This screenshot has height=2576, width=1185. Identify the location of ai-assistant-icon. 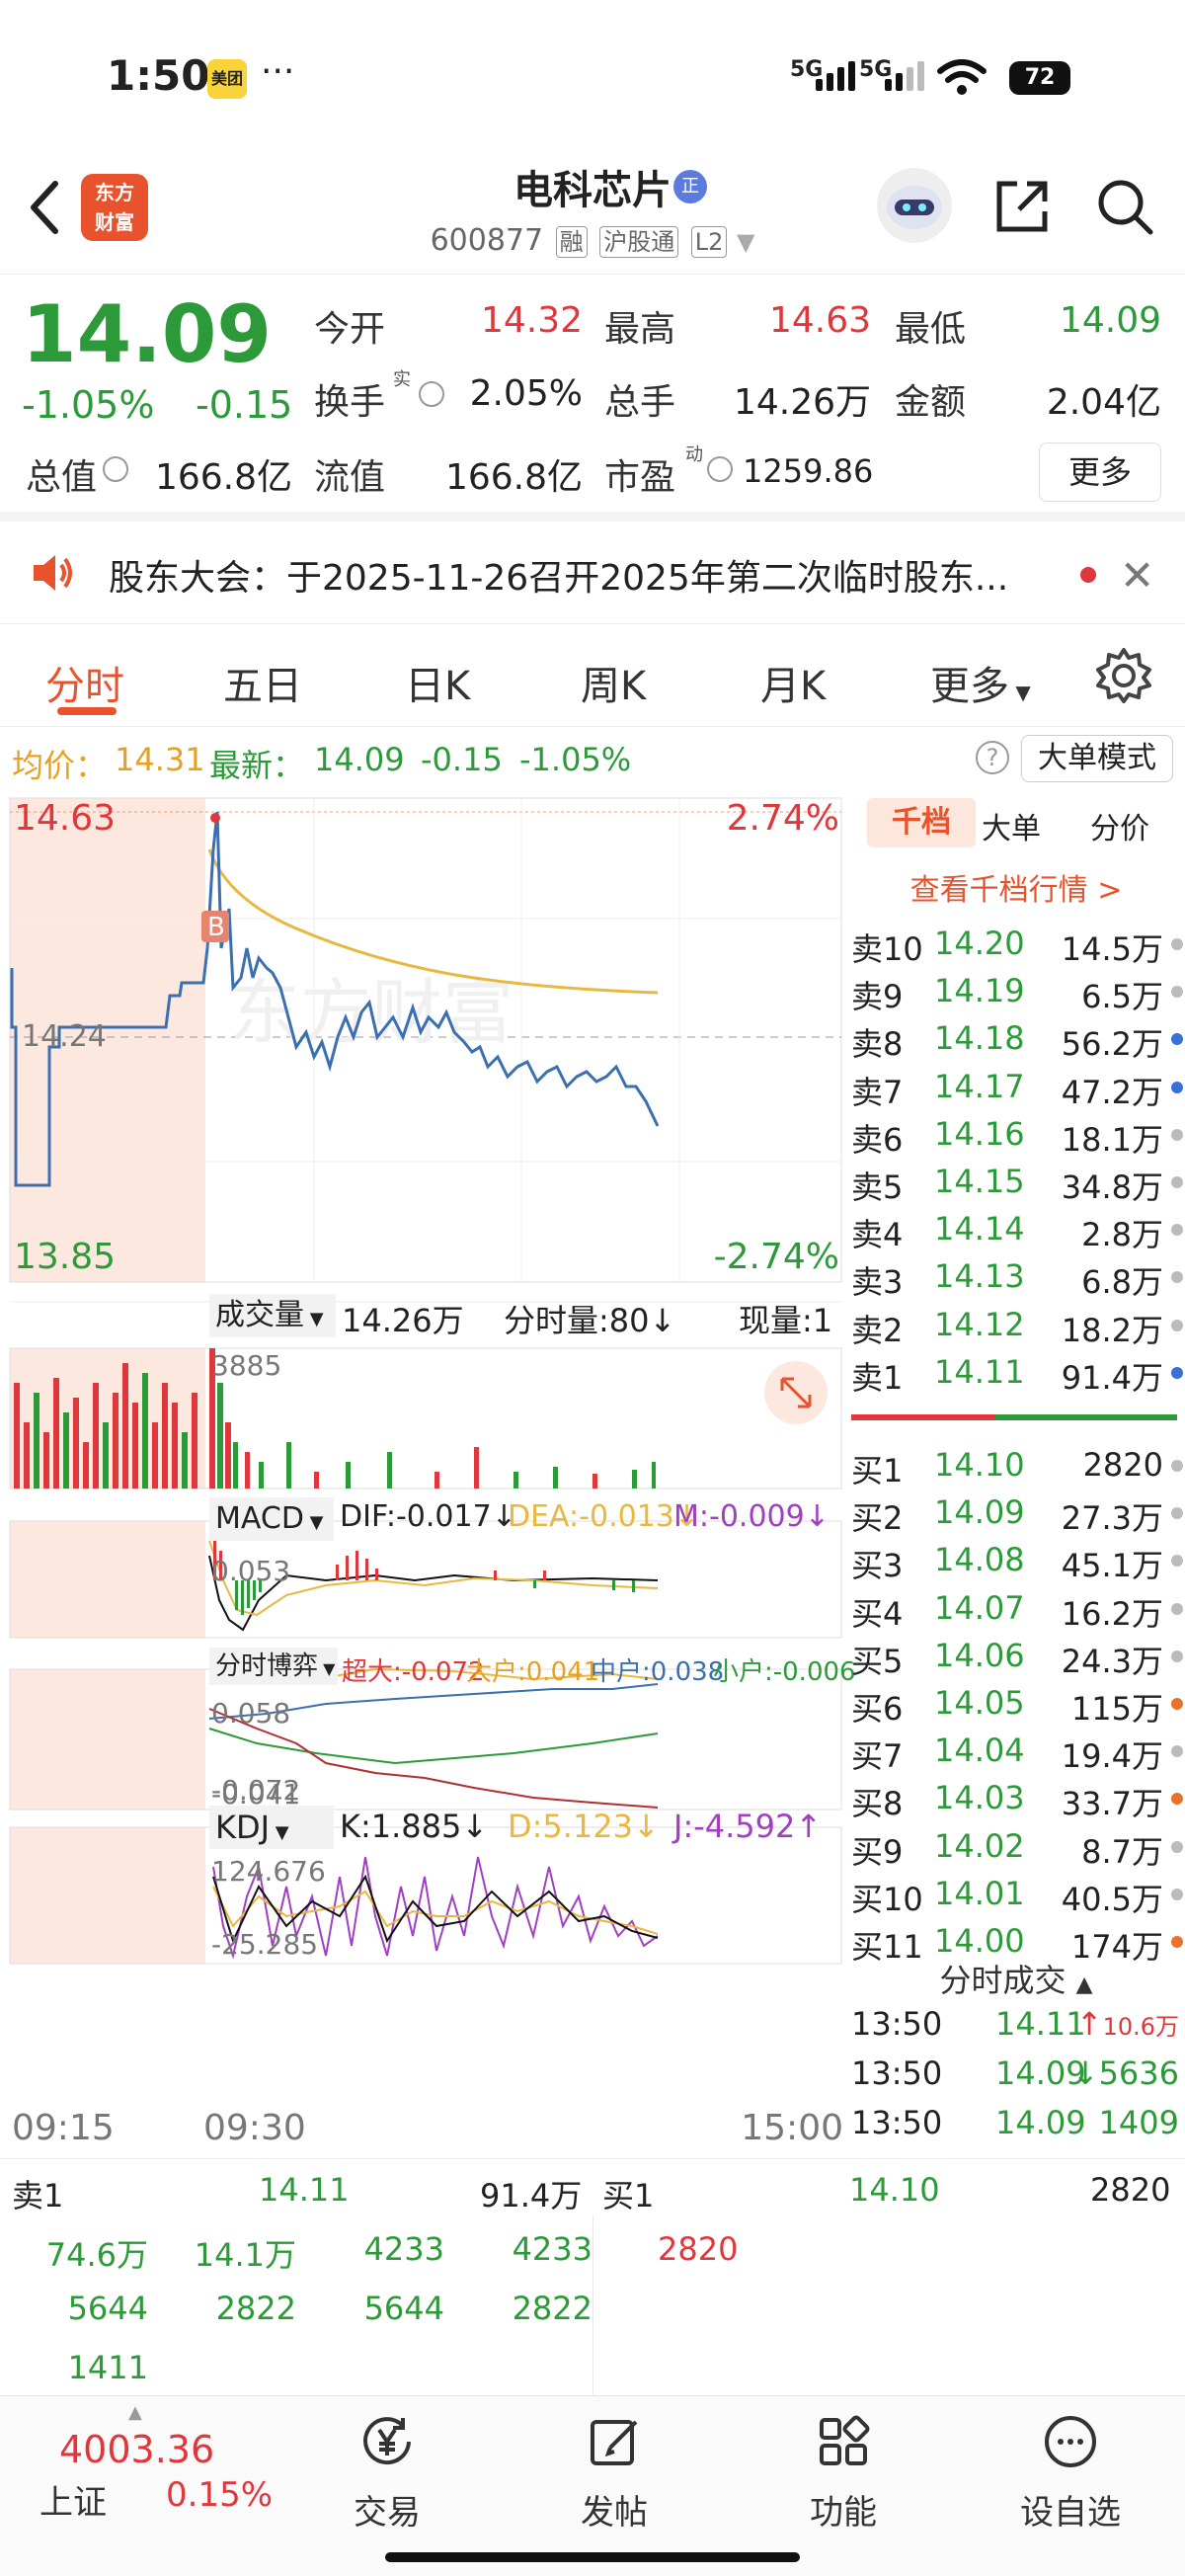
(915, 205).